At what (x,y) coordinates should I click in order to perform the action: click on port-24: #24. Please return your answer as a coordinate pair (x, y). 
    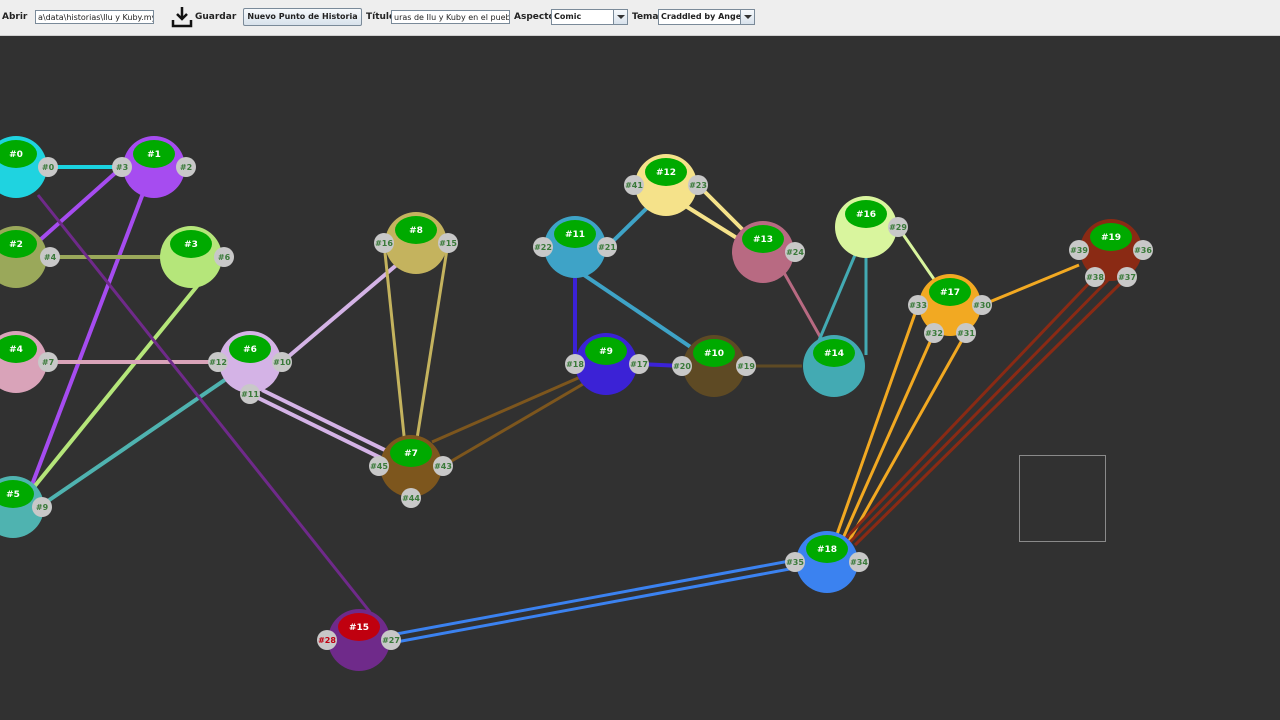
    Looking at the image, I should click on (795, 252).